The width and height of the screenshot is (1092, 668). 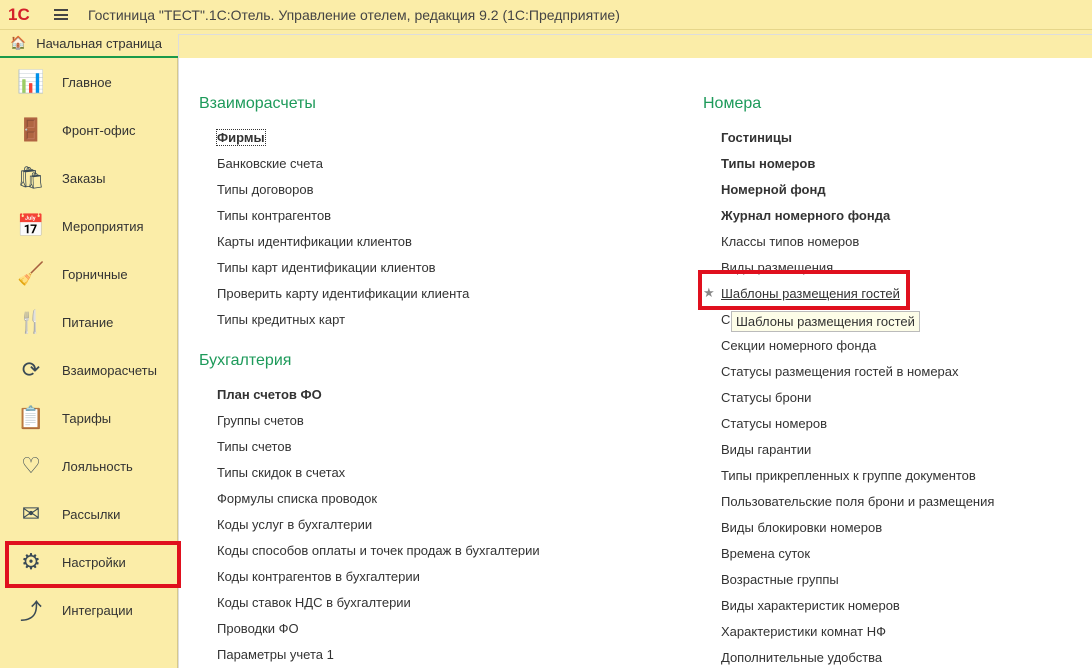 I want to click on sidebar-item: 🚪 Фронт-офис, so click(x=89, y=130).